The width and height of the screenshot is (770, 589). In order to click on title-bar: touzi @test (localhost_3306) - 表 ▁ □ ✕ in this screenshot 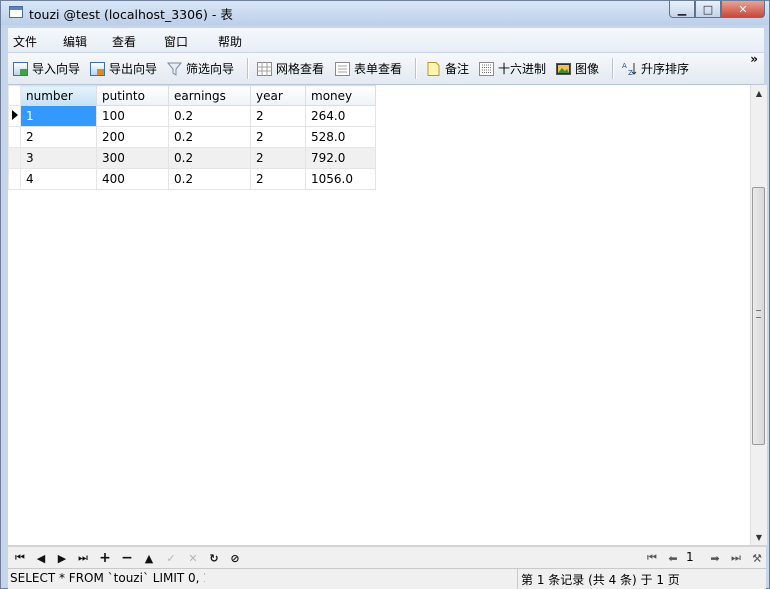, I will do `click(385, 13)`.